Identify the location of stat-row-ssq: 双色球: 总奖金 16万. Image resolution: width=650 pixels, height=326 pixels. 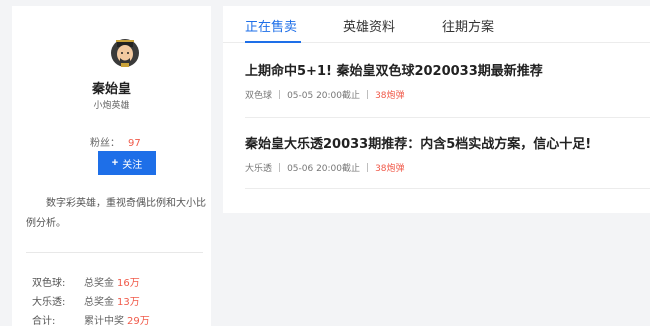
(91, 281).